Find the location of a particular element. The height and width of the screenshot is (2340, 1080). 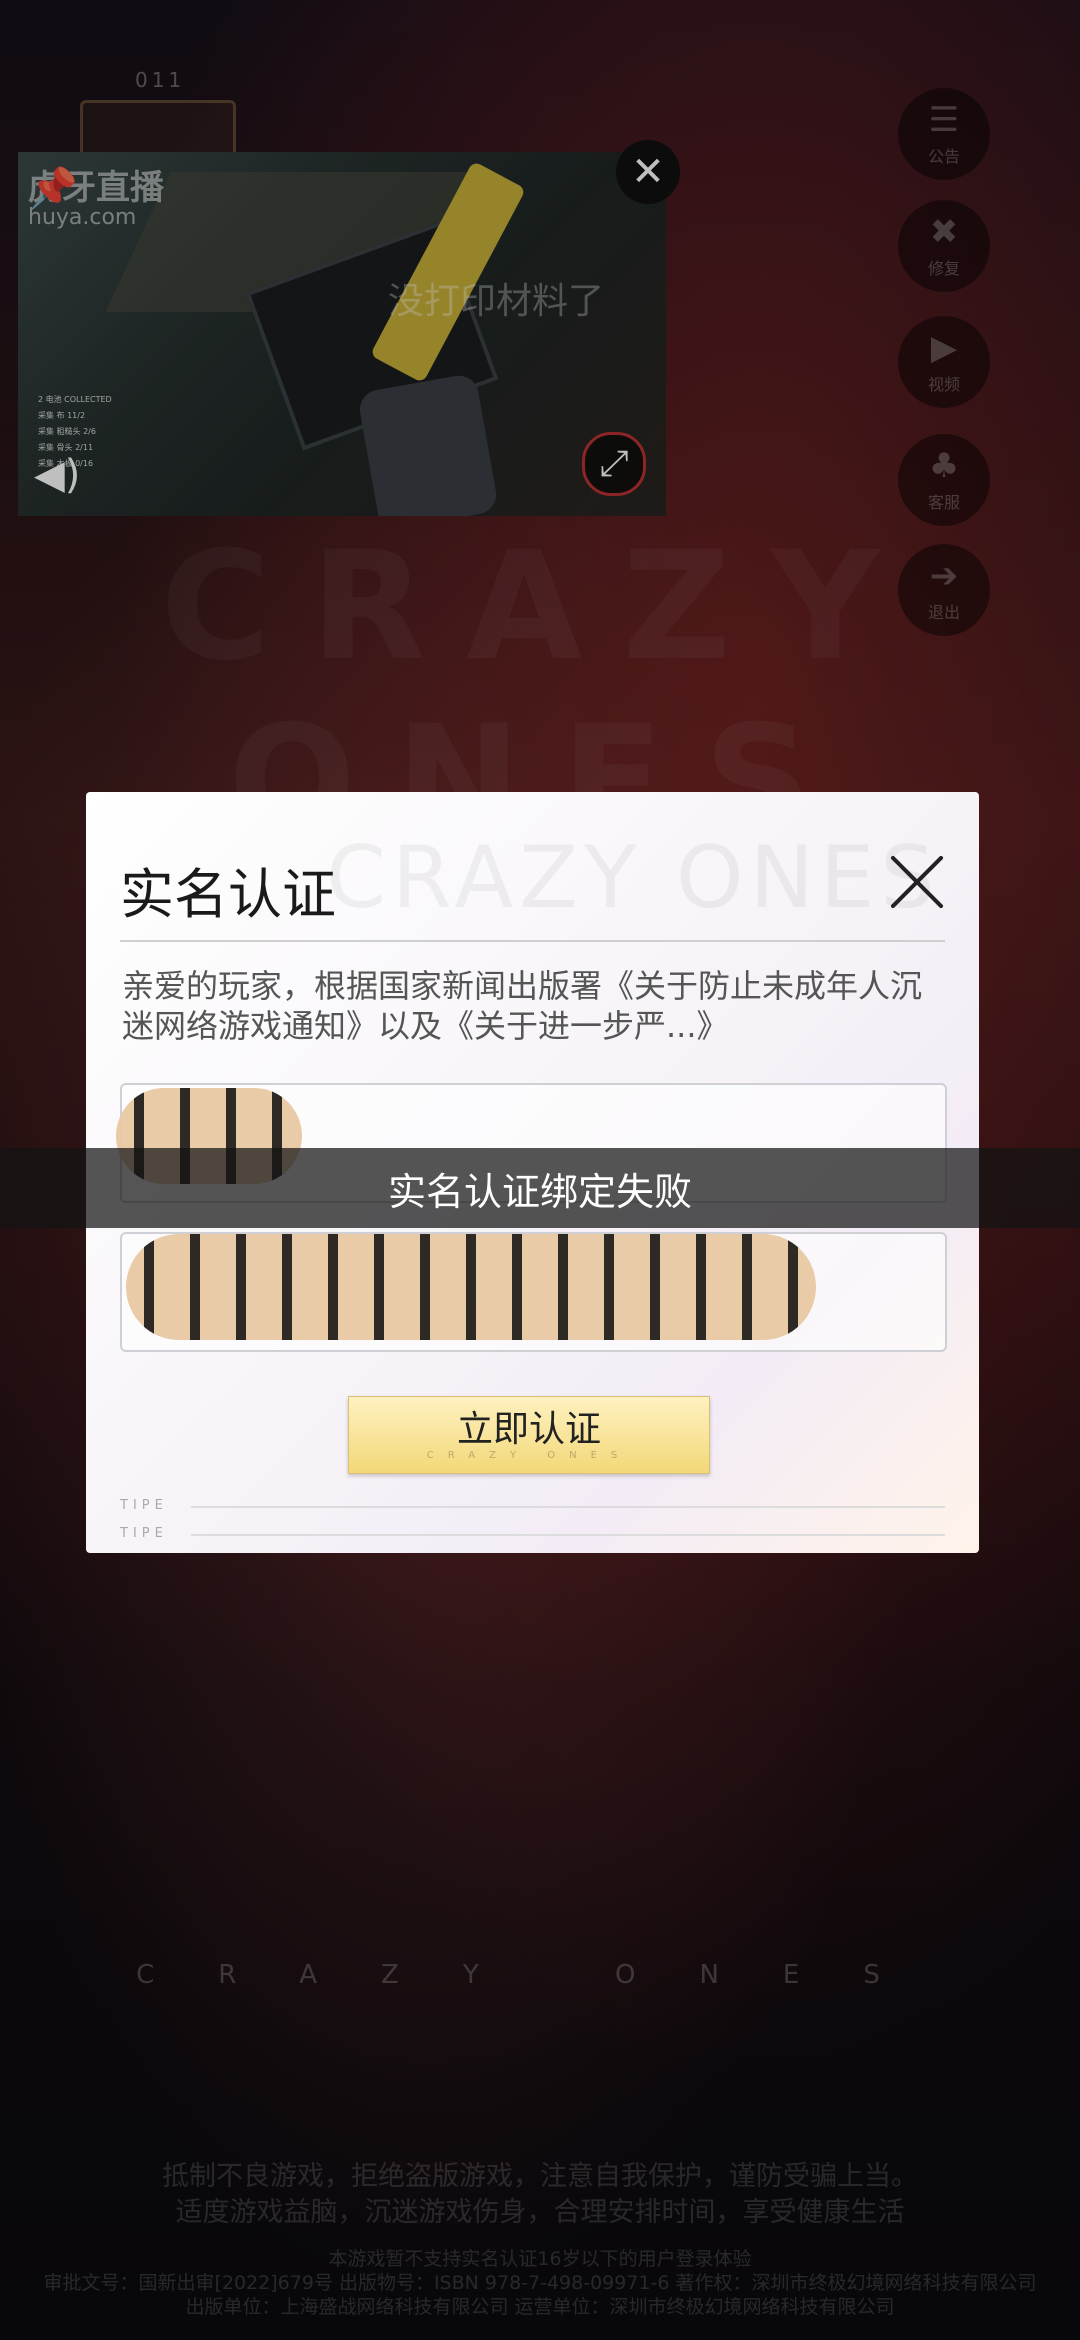

submit-sub-label: CRAZY ONES is located at coordinates (529, 1455).